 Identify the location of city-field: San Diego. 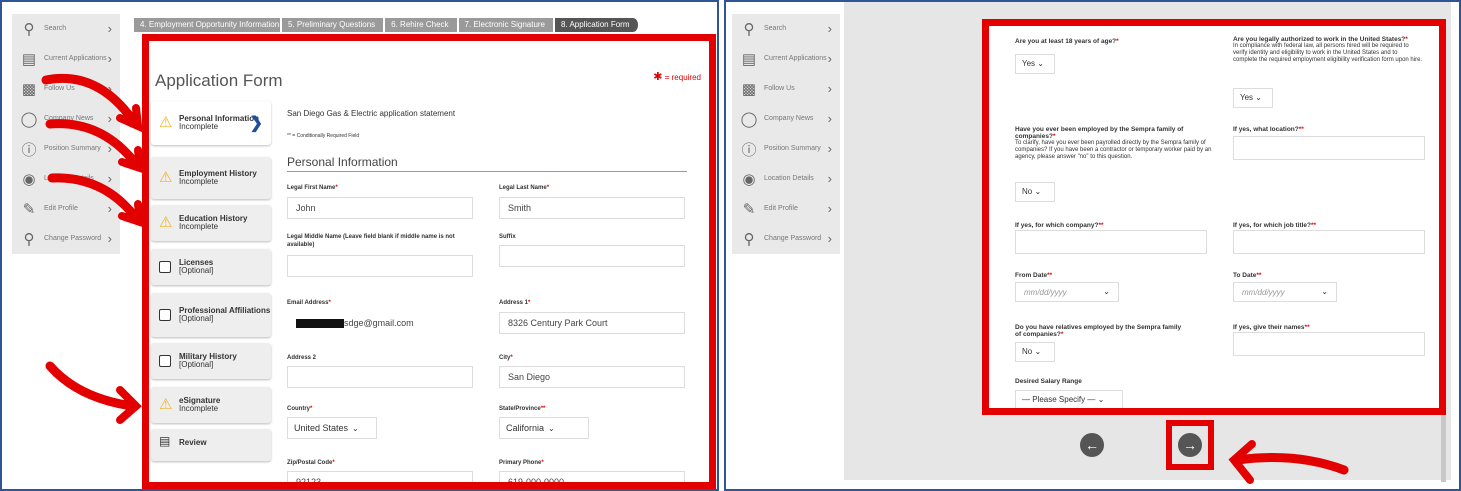
(592, 377).